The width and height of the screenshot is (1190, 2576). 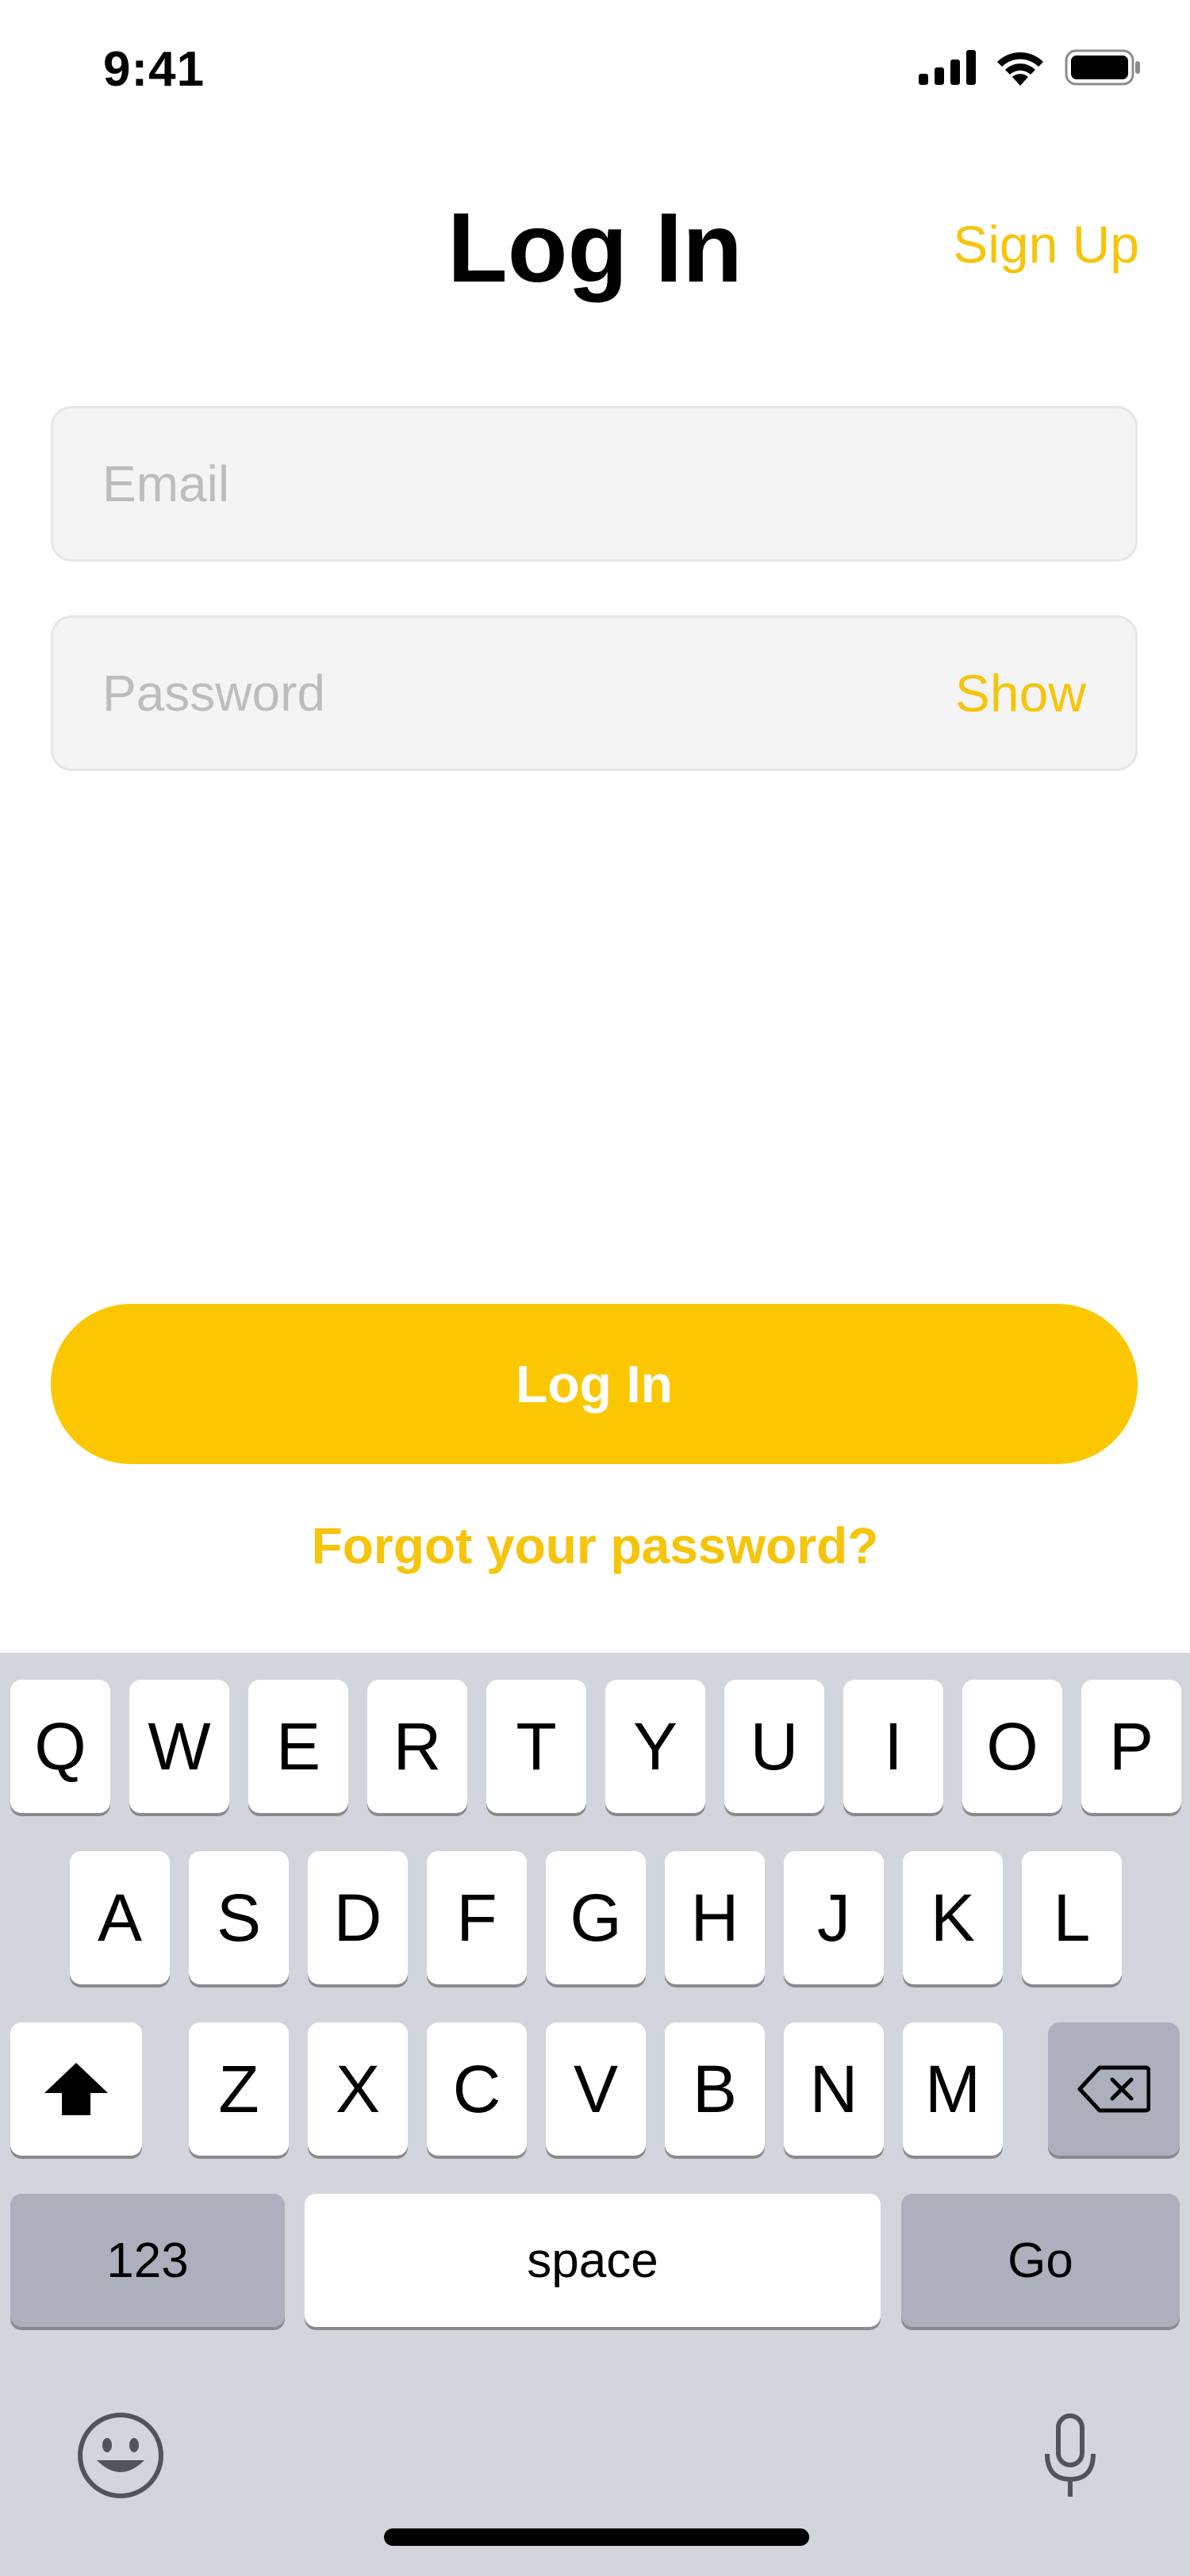 I want to click on email-input, so click(x=594, y=484).